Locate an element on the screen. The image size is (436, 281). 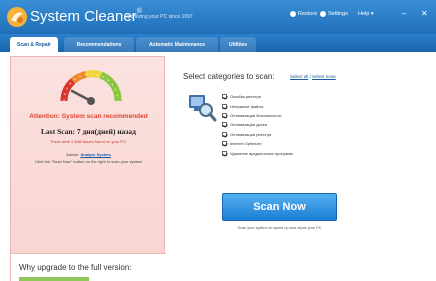
category-security-optimization: Оптимизация безопасности is located at coordinates (257, 115).